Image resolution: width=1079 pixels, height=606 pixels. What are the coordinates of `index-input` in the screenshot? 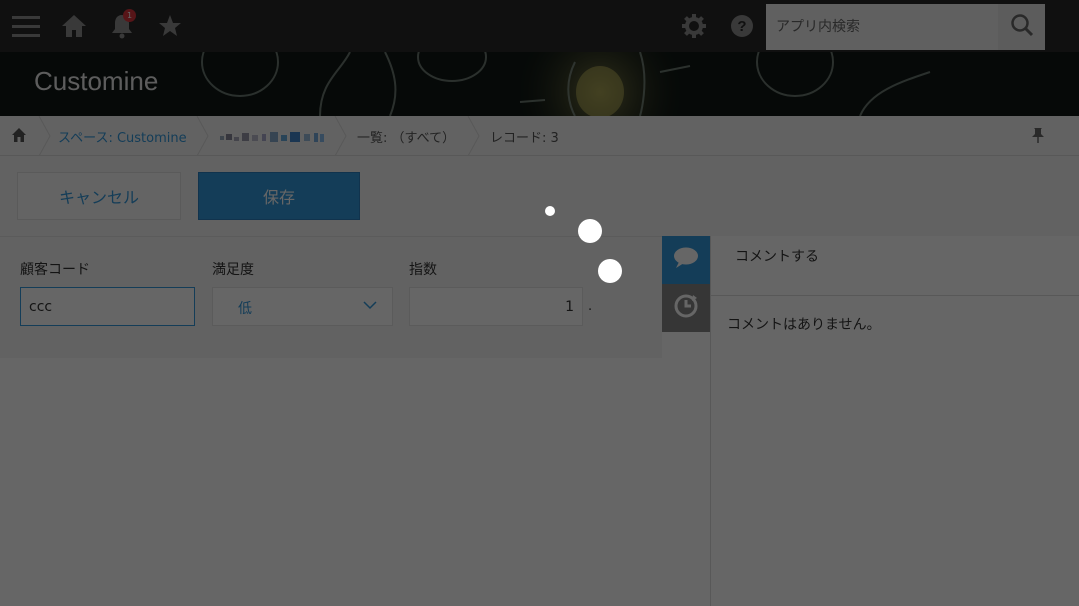 It's located at (496, 306).